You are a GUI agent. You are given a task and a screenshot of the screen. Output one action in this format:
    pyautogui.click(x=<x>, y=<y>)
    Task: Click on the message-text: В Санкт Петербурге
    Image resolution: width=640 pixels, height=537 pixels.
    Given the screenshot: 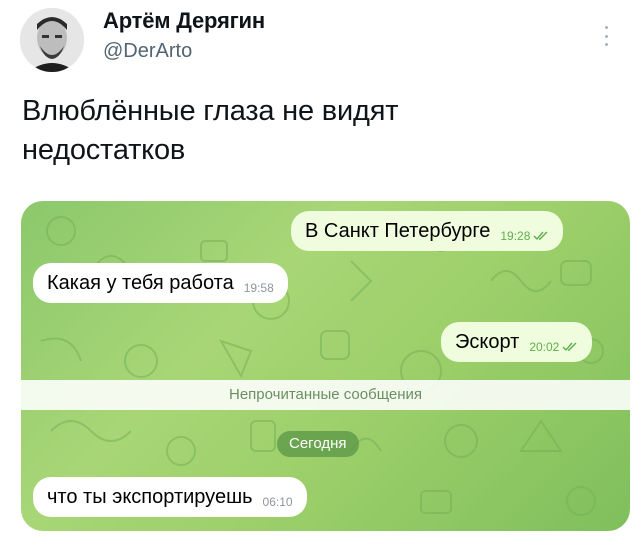 What is the action you would take?
    pyautogui.click(x=398, y=230)
    